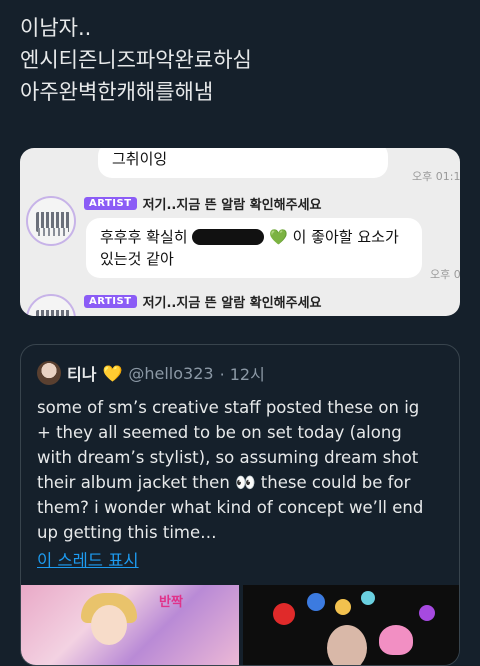 The height and width of the screenshot is (666, 480). I want to click on tweet-text: 이남자.. 엔시티즌니즈파악완료하심 아주완벽한캐해를해냄, so click(240, 60).